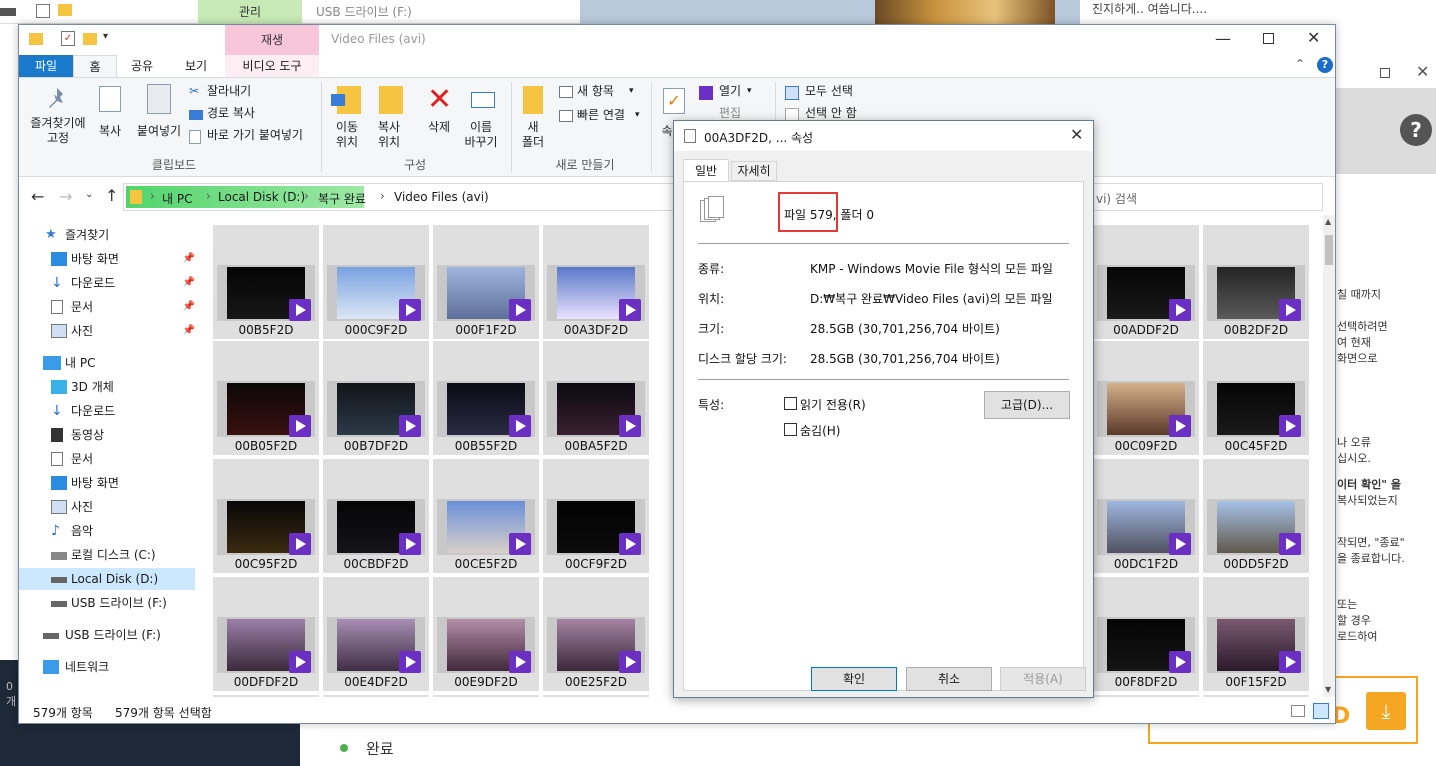  What do you see at coordinates (376, 634) in the screenshot?
I see `file-thumbnail: 00E4DF2D` at bounding box center [376, 634].